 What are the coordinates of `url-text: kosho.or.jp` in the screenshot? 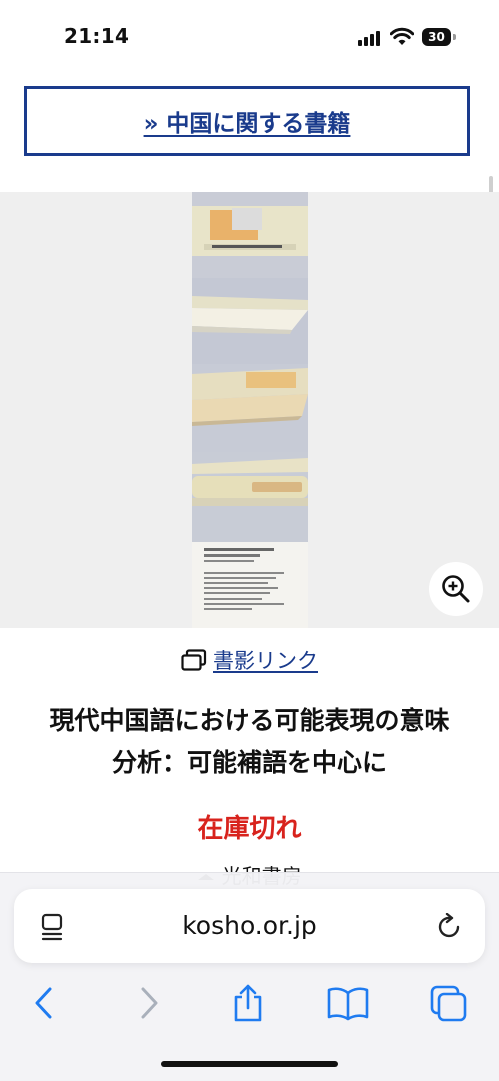 It's located at (249, 926).